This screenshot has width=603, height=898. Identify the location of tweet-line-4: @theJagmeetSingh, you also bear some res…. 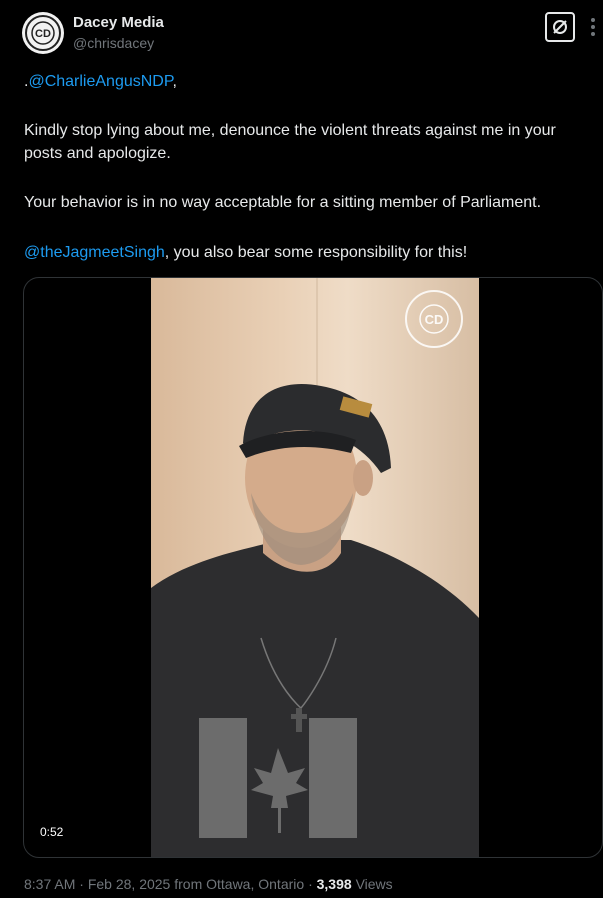
(246, 252).